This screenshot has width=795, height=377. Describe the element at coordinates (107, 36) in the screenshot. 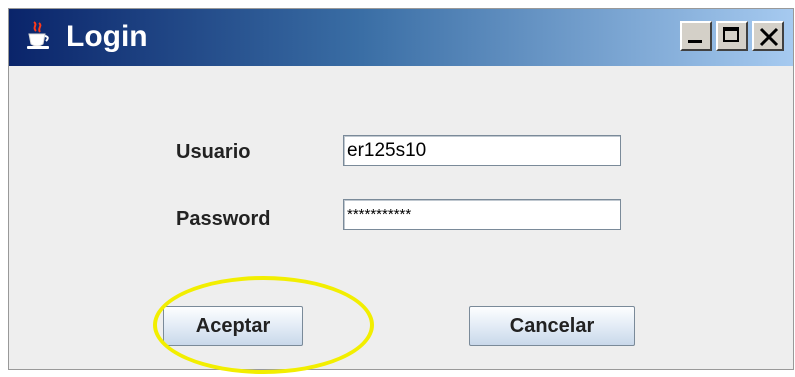

I see `window-title: Login` at that location.